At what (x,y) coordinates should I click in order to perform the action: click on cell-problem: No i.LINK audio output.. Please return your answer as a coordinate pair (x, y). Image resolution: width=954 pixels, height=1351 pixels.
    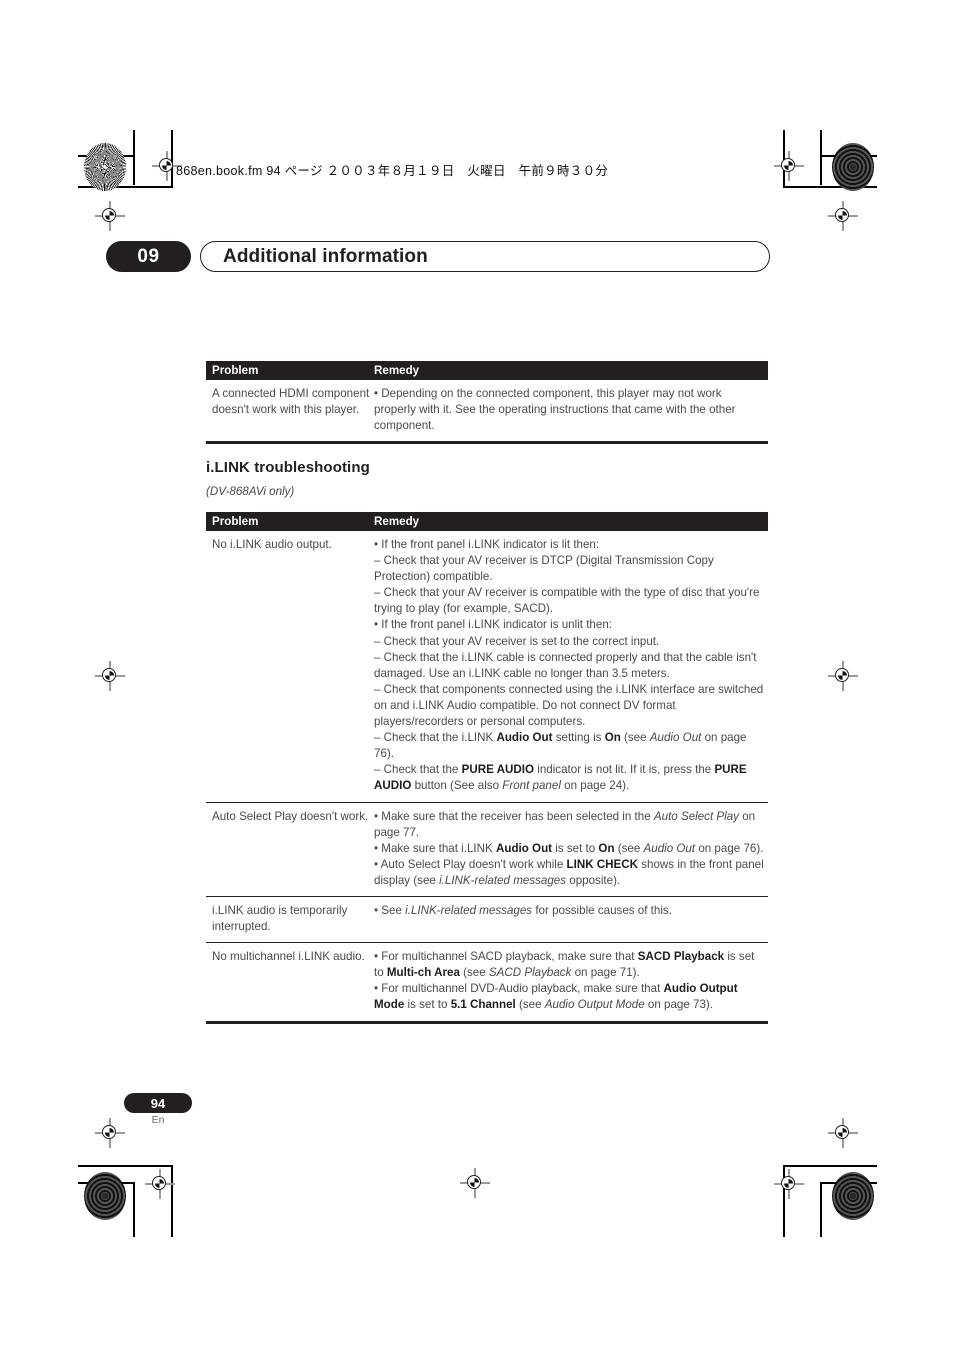
    Looking at the image, I should click on (272, 544).